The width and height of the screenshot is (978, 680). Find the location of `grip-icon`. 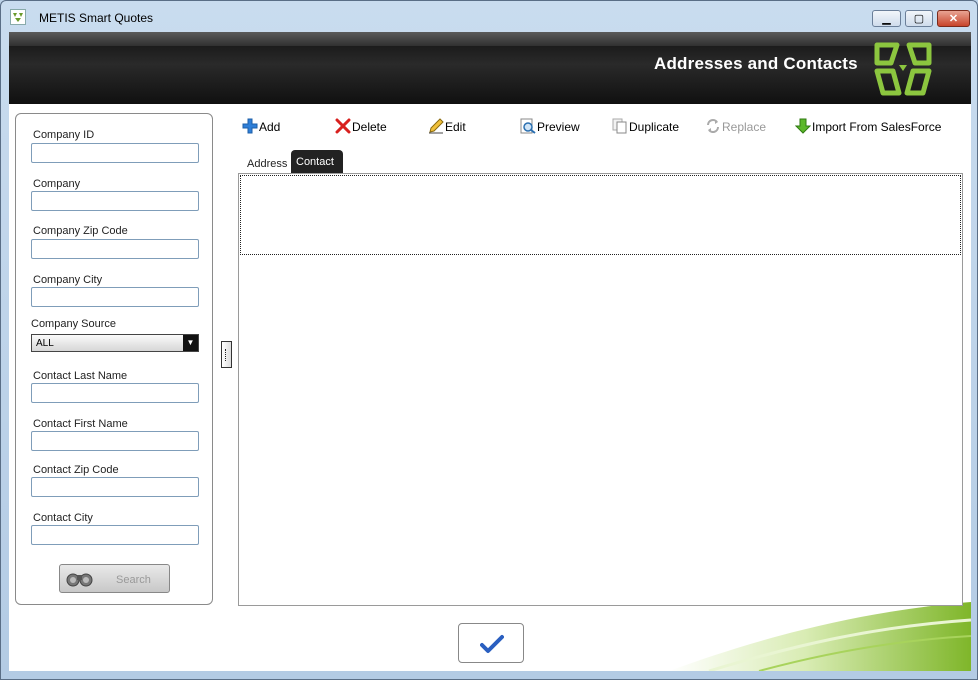

grip-icon is located at coordinates (227, 355).